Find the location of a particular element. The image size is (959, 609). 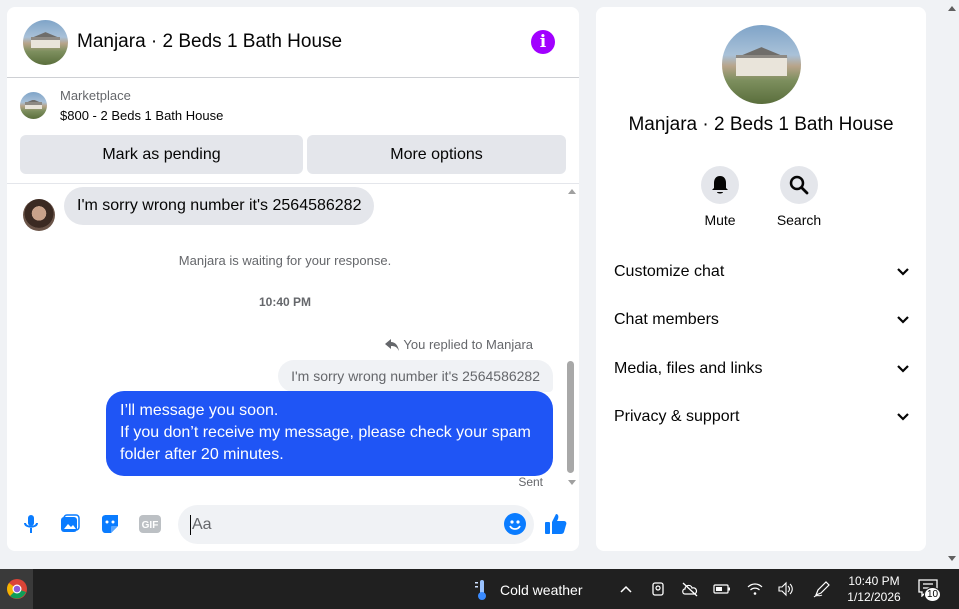

section-media-files-links: Media, files and links is located at coordinates (762, 369).